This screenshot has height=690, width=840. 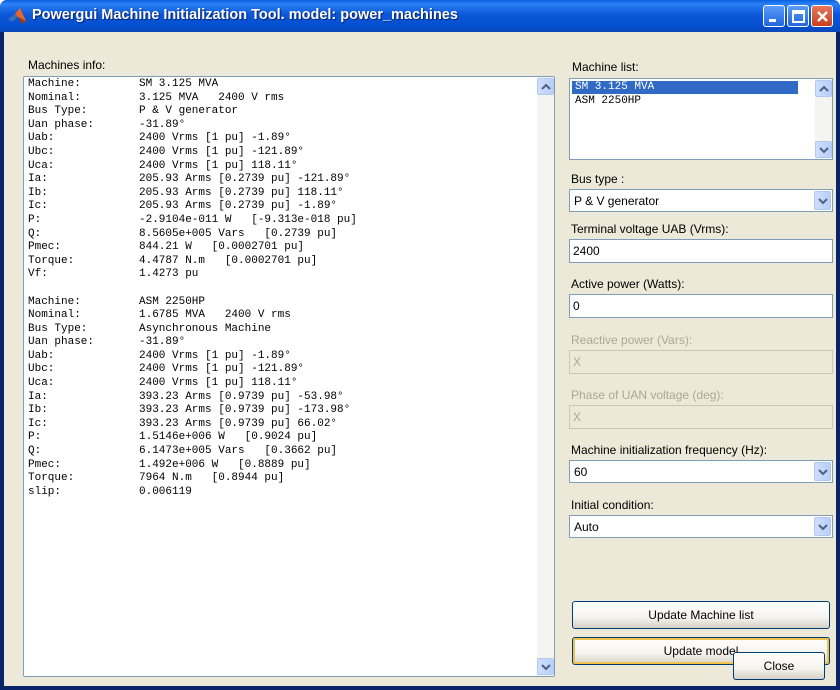 What do you see at coordinates (238, 233) in the screenshot?
I see `info-value: 8.5605e+005 Vars [0.2739 pu]` at bounding box center [238, 233].